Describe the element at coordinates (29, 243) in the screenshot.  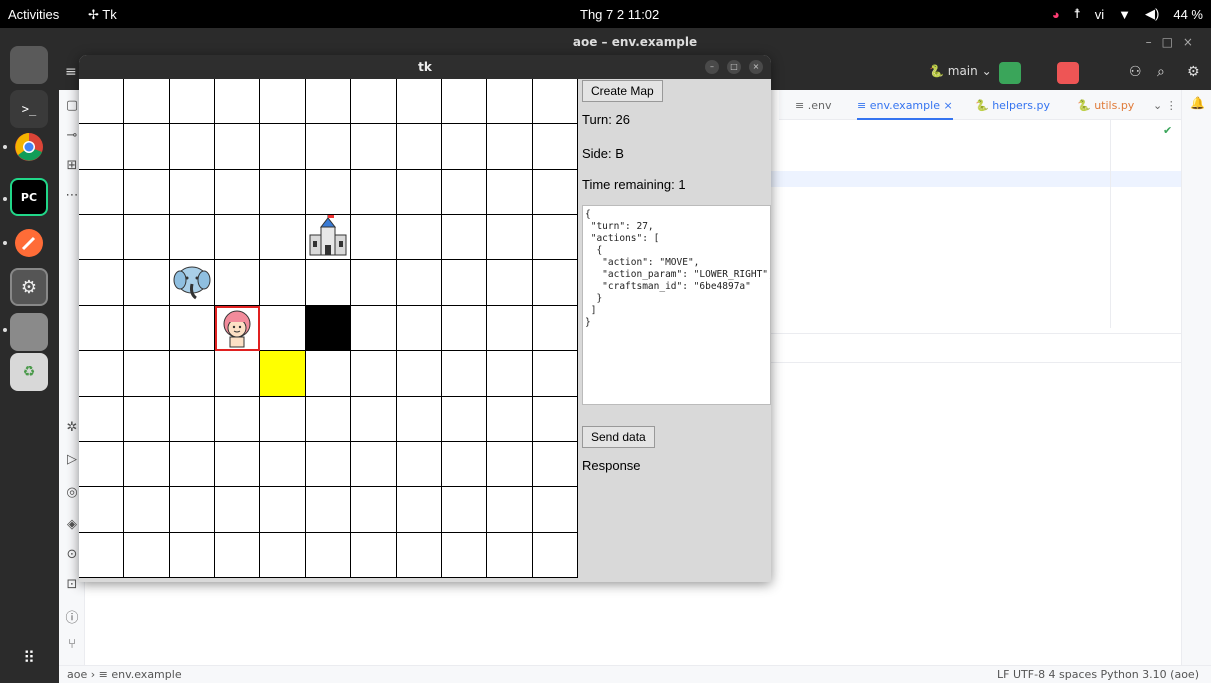
I see `postman-icon` at that location.